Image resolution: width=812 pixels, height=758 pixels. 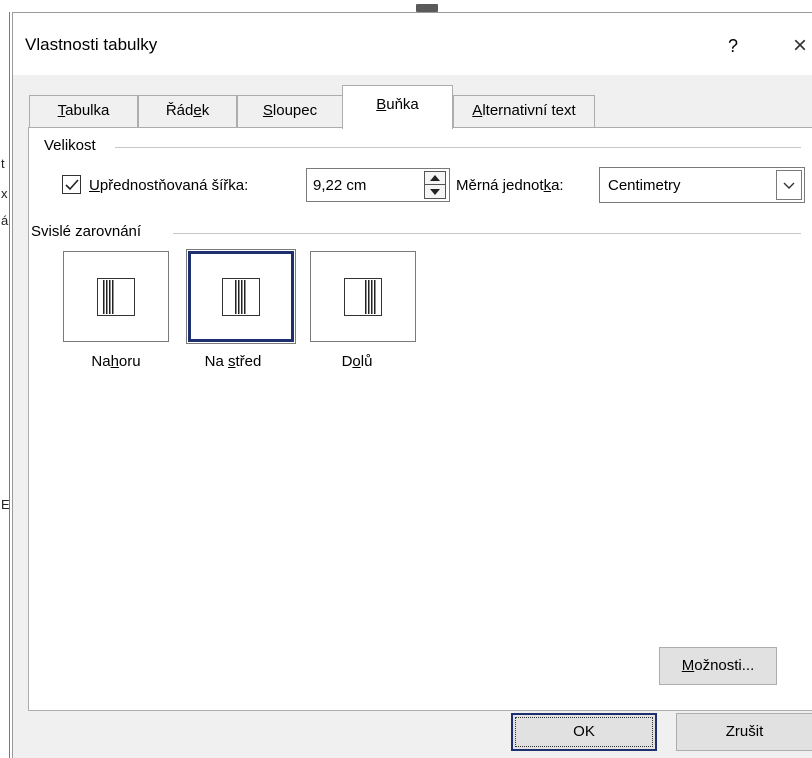 I want to click on preferred-width-input: 9,22 cm, so click(x=378, y=185).